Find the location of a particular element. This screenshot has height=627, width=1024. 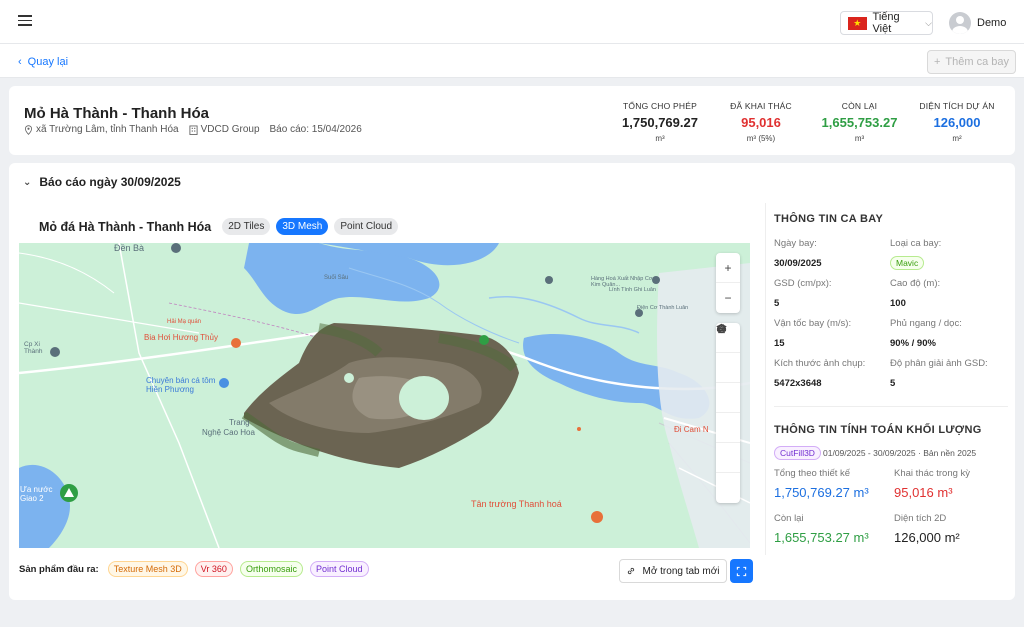

field-label: Độ phân giải ảnh GSD: is located at coordinates (939, 363).